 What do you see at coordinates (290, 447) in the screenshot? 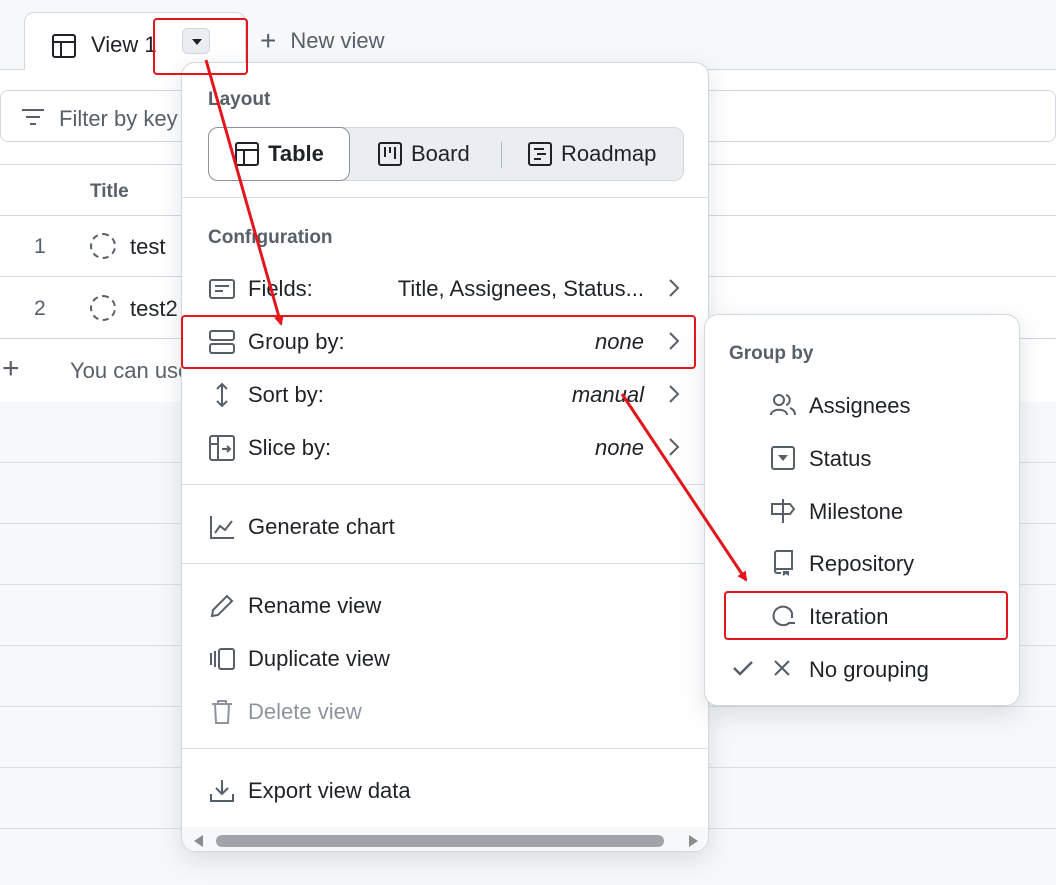
I see `slice-by-label: Slice by:` at bounding box center [290, 447].